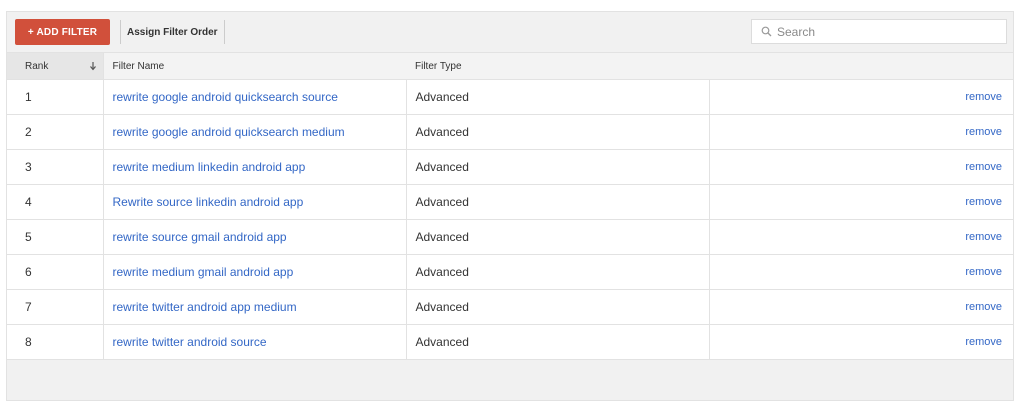  I want to click on rank-cell: 7, so click(55, 307).